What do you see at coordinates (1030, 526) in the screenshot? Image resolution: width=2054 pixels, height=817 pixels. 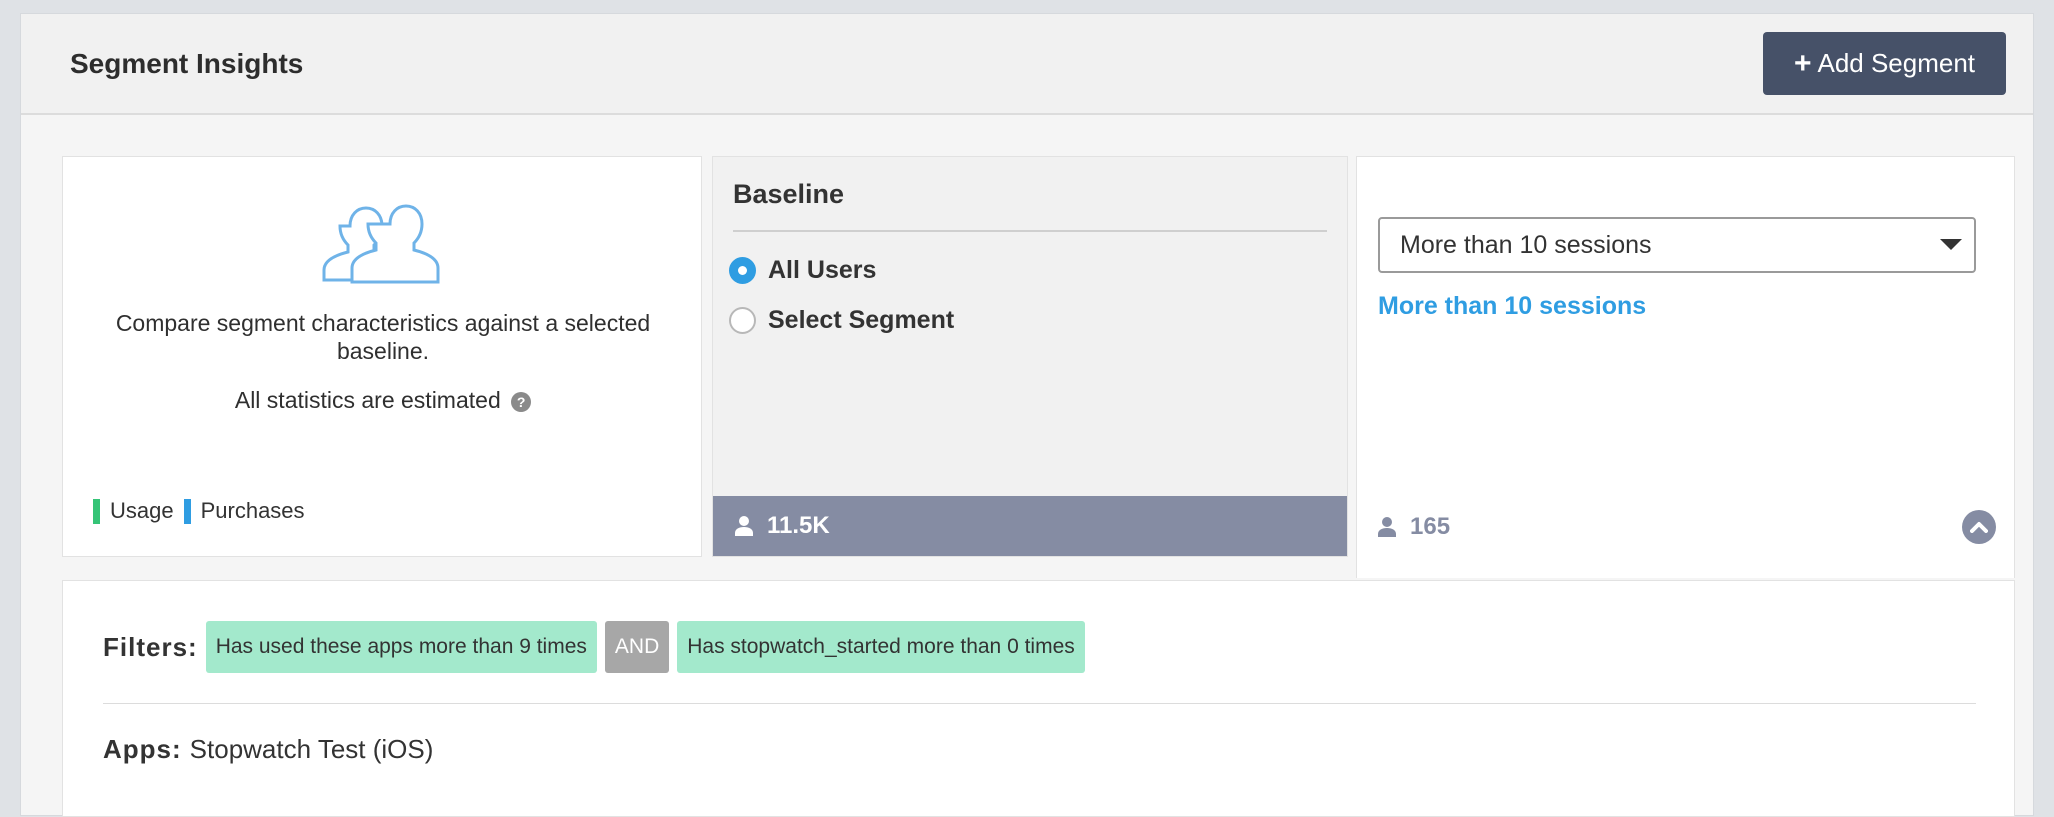 I see `baseline-user-count: 11.5K` at bounding box center [1030, 526].